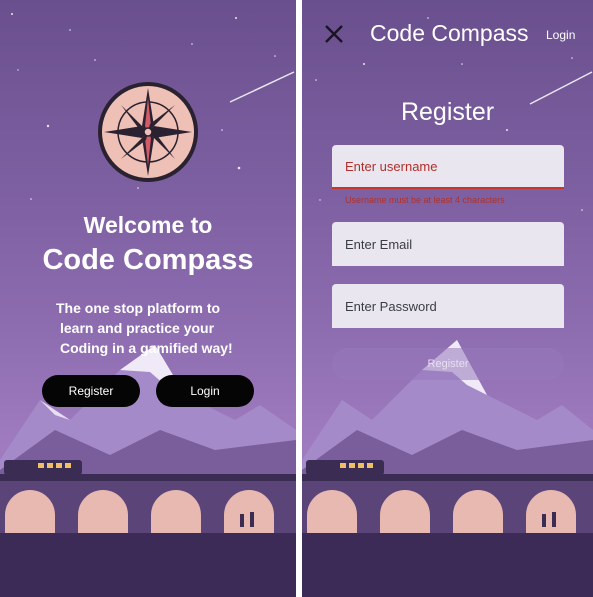 The image size is (593, 597). What do you see at coordinates (146, 348) in the screenshot?
I see `tagline-line: Coding in a gamified way!` at bounding box center [146, 348].